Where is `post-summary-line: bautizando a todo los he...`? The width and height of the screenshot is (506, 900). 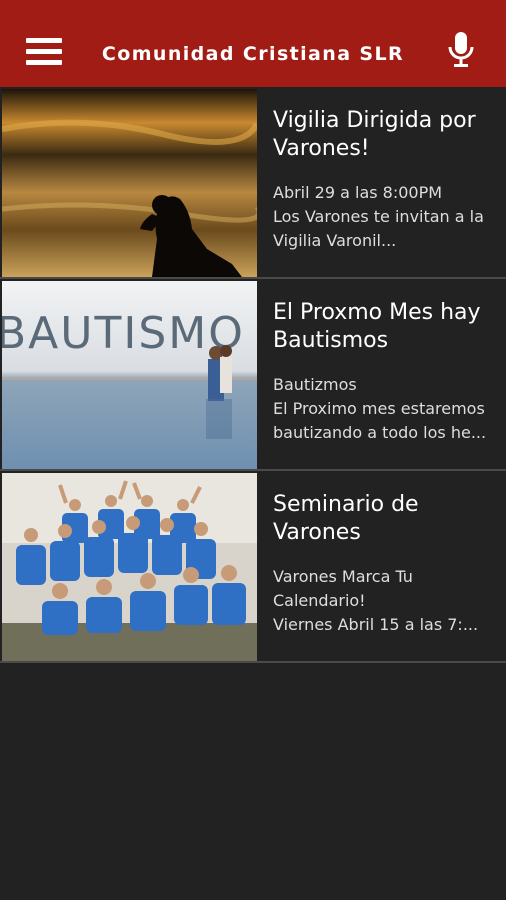
post-summary-line: bautizando a todo los he... is located at coordinates (380, 432).